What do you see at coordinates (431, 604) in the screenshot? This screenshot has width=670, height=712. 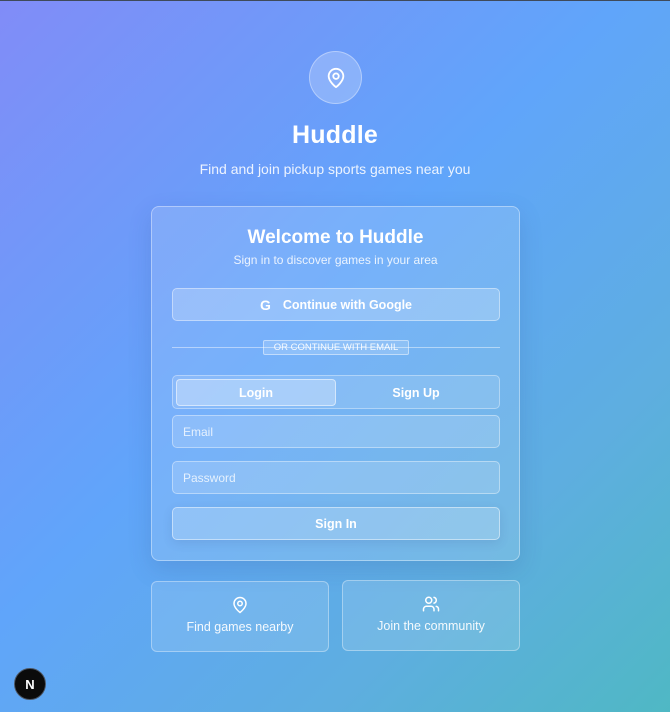 I see `users-icon` at bounding box center [431, 604].